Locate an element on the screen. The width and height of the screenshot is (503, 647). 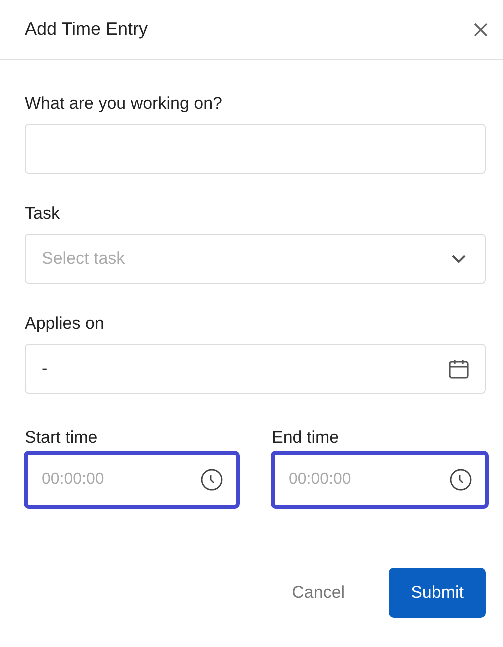
field-label: What are you working on? is located at coordinates (124, 104).